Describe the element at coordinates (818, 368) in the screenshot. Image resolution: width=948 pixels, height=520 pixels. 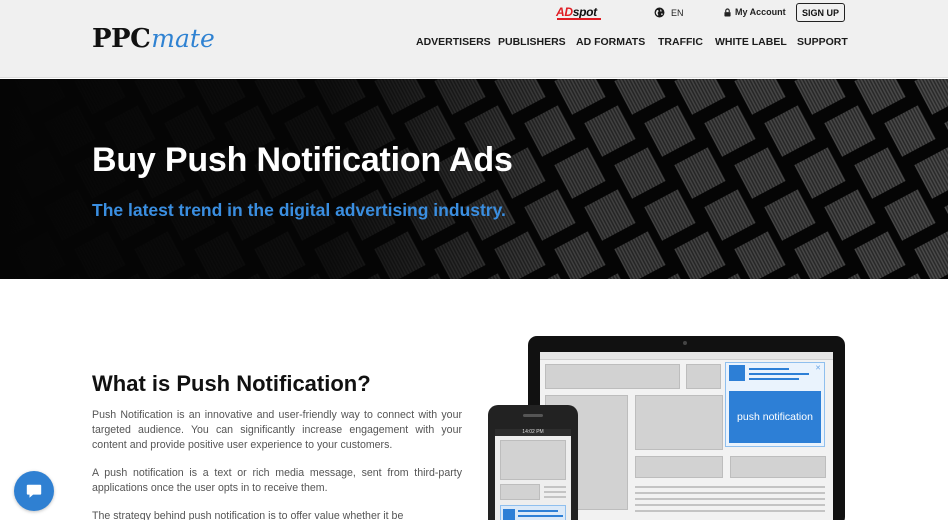
I see `close-icon: ✕` at that location.